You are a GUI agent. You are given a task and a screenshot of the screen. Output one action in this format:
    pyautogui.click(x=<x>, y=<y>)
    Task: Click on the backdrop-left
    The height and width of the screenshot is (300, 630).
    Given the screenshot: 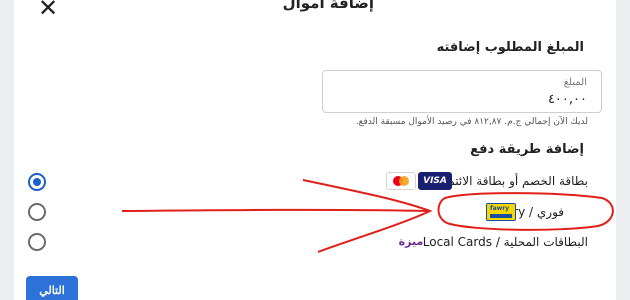 What is the action you would take?
    pyautogui.click(x=7, y=150)
    